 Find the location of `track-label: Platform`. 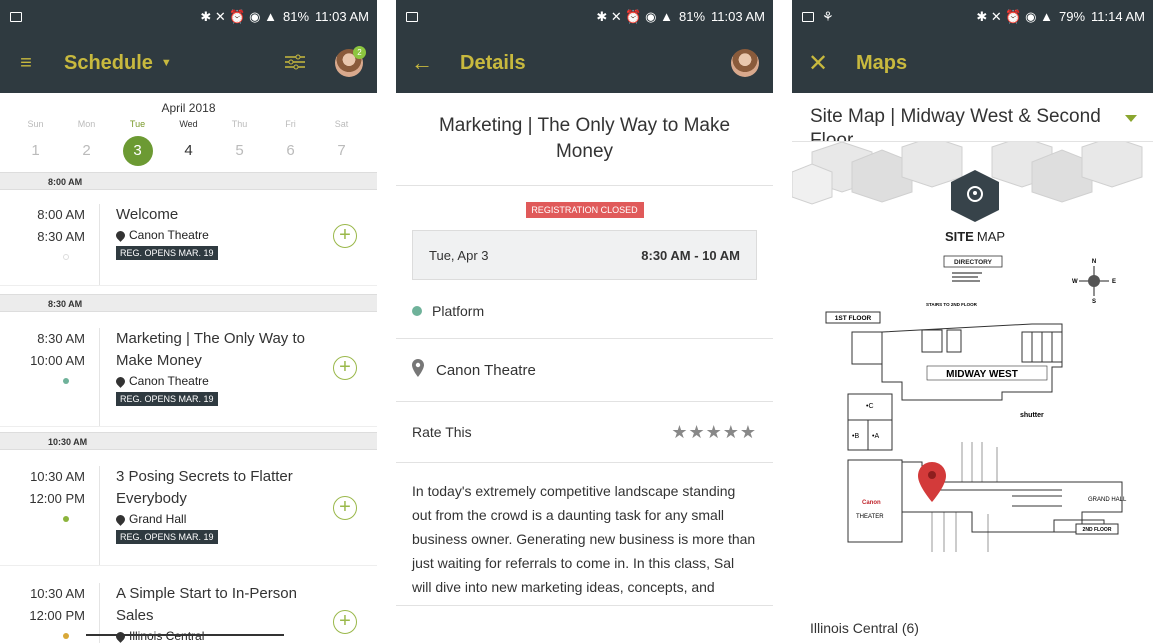

track-label: Platform is located at coordinates (458, 311).